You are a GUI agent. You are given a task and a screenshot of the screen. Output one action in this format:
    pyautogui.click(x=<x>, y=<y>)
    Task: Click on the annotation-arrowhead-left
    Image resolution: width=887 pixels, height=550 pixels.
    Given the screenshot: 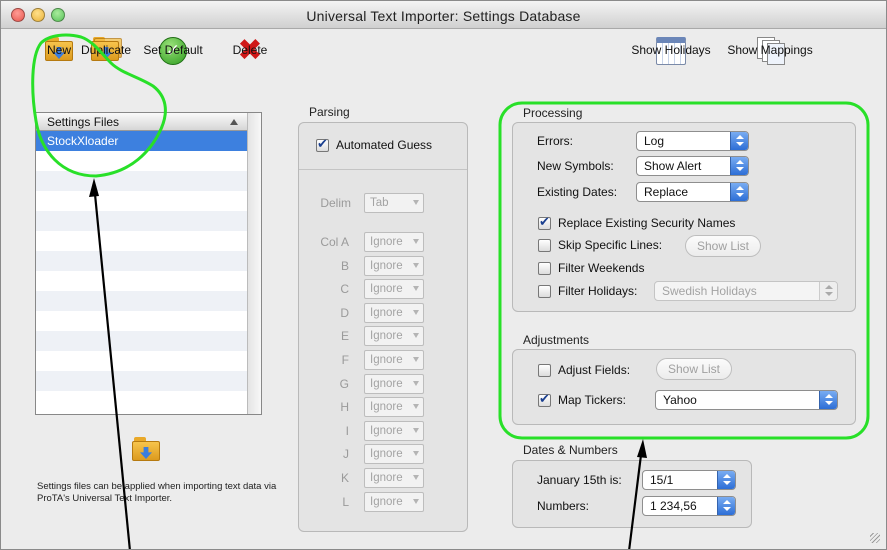 What is the action you would take?
    pyautogui.click(x=94, y=187)
    